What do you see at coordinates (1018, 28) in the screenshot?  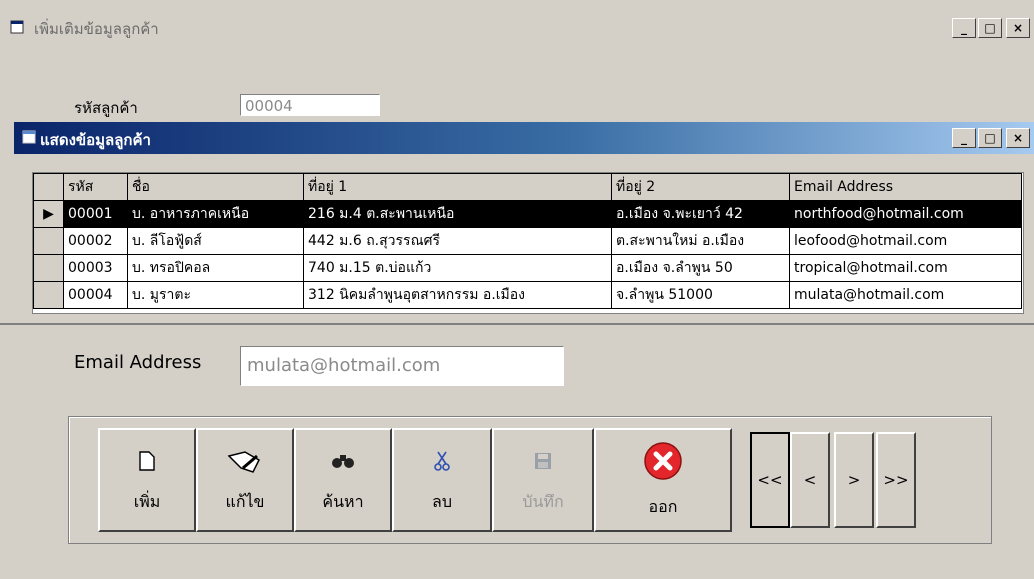 I see `close-button: ×` at bounding box center [1018, 28].